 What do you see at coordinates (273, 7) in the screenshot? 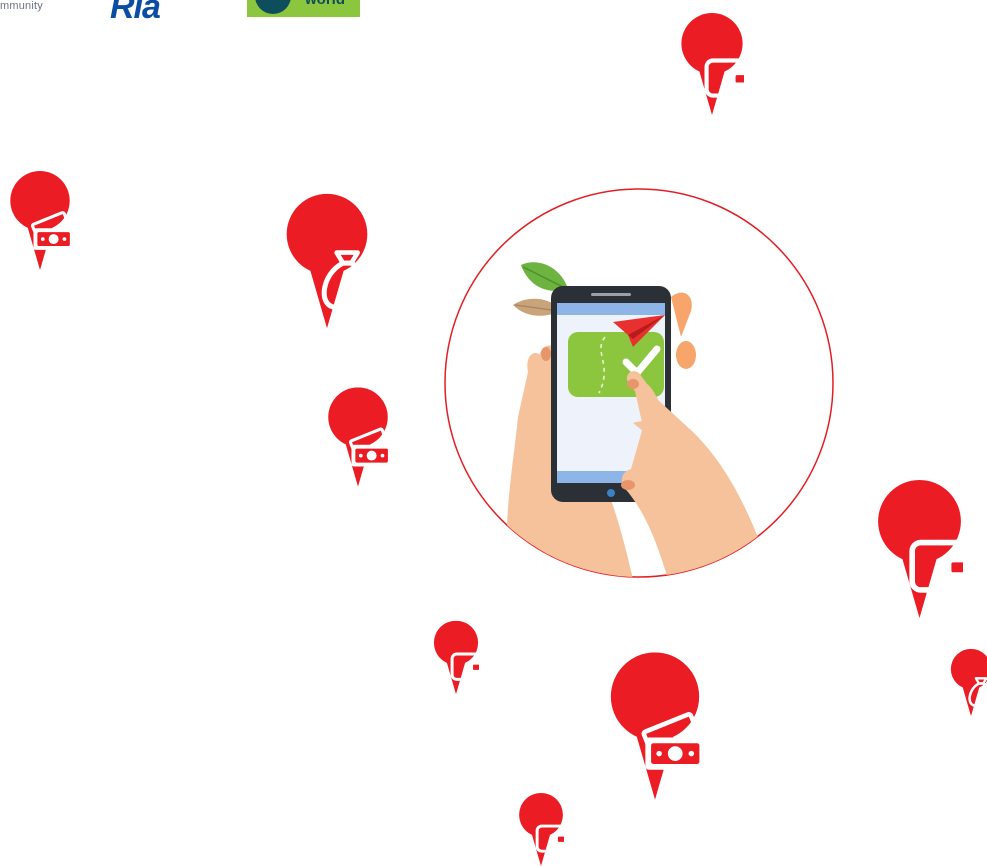
I see `globe-icon` at bounding box center [273, 7].